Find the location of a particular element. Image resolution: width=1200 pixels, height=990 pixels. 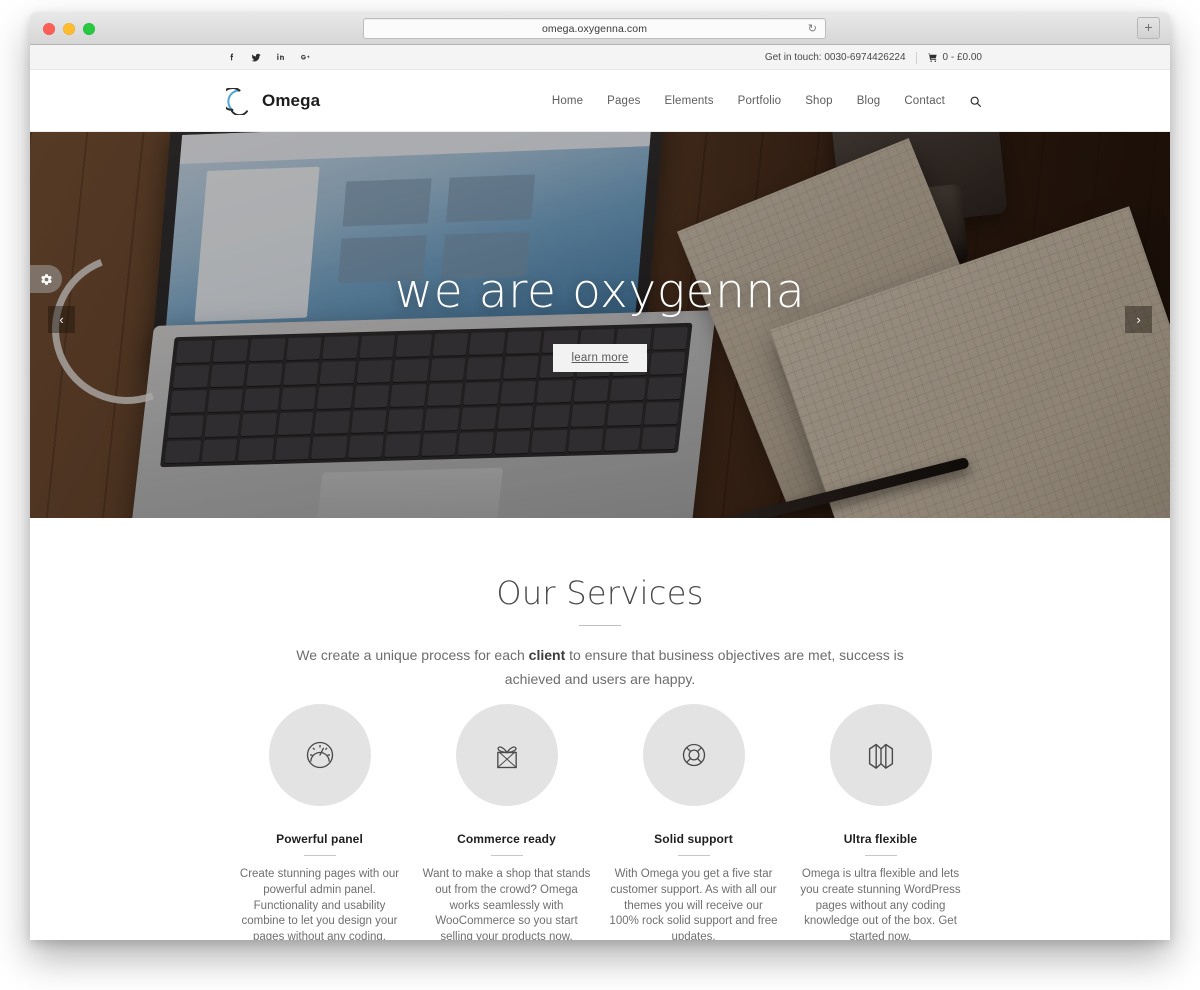

lifebuoy-icon is located at coordinates (693, 755).